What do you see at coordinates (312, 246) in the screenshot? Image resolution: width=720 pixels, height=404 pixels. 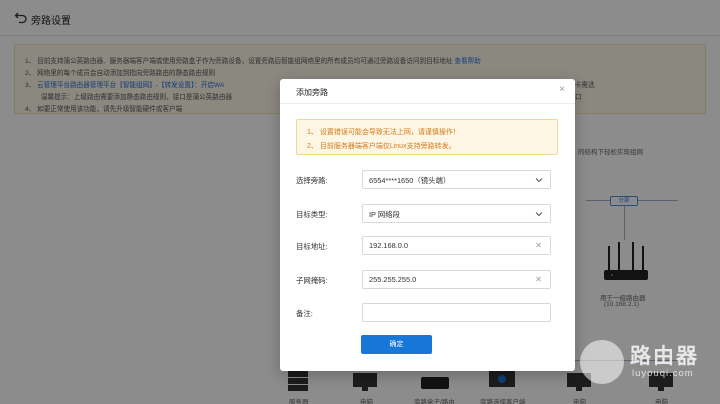 I see `target-address-label: 目标地址:` at bounding box center [312, 246].